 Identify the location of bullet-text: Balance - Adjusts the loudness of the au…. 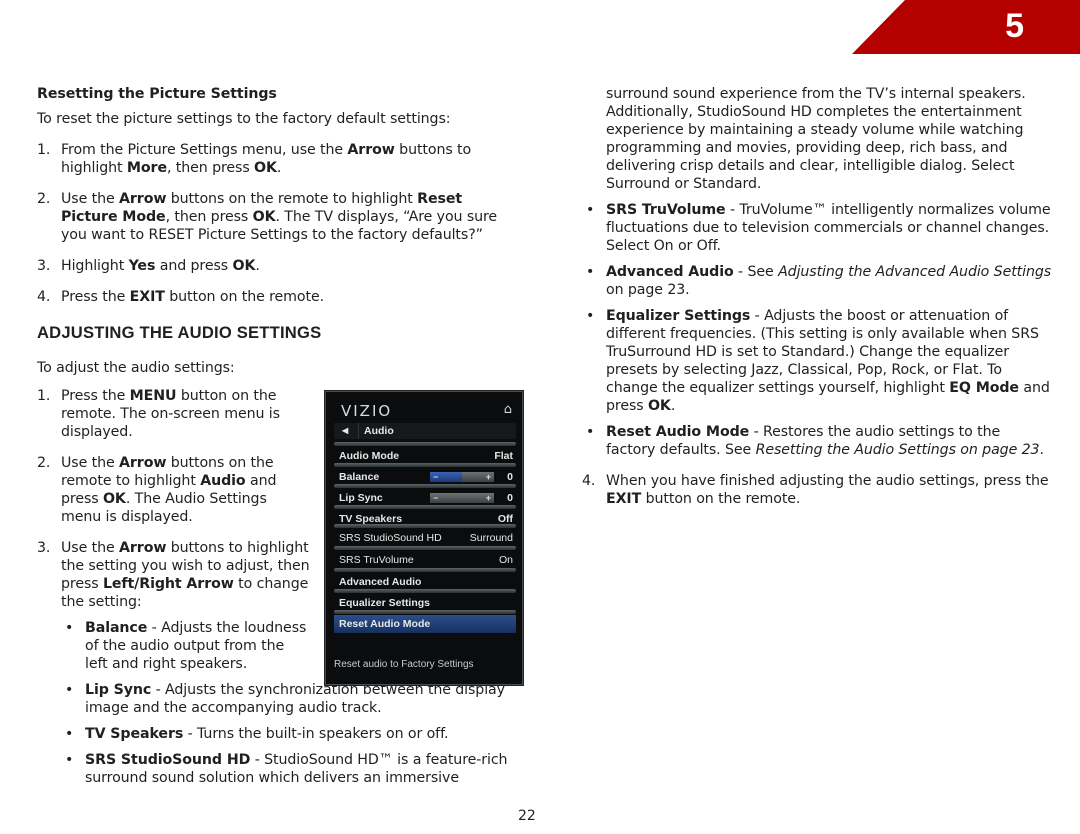
(196, 646).